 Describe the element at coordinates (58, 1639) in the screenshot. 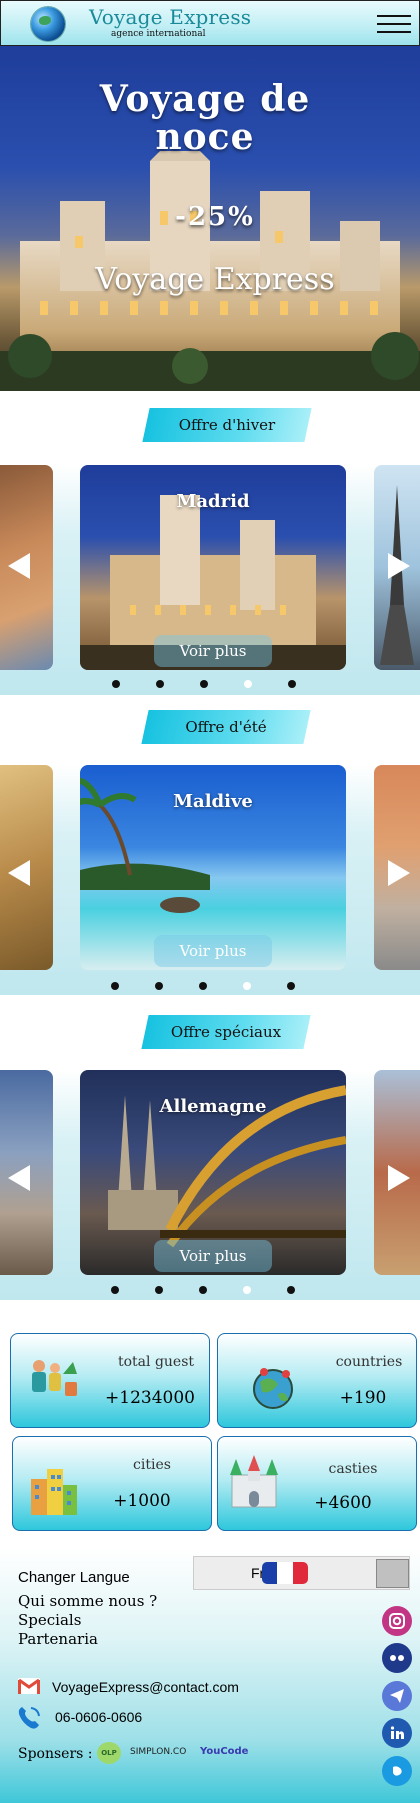

I see `footer-link-partners: Partenaria` at that location.